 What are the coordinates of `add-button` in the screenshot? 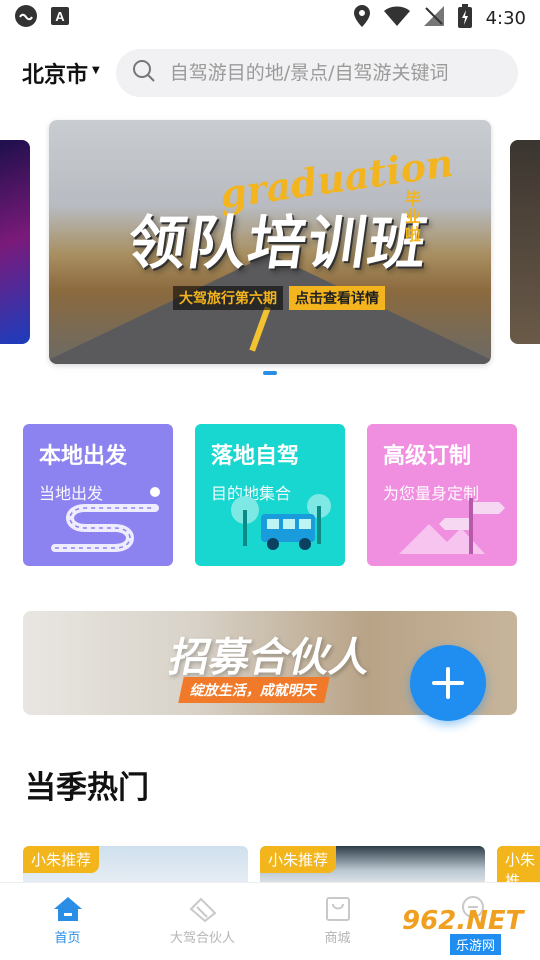 It's located at (448, 683).